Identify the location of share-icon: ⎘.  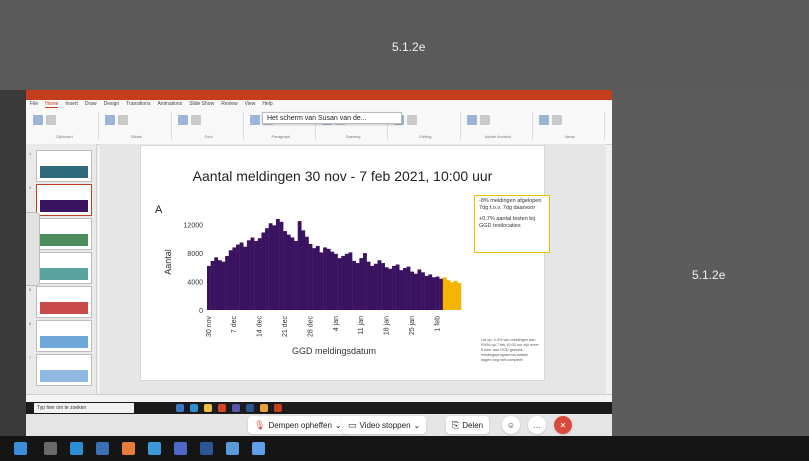
(456, 424).